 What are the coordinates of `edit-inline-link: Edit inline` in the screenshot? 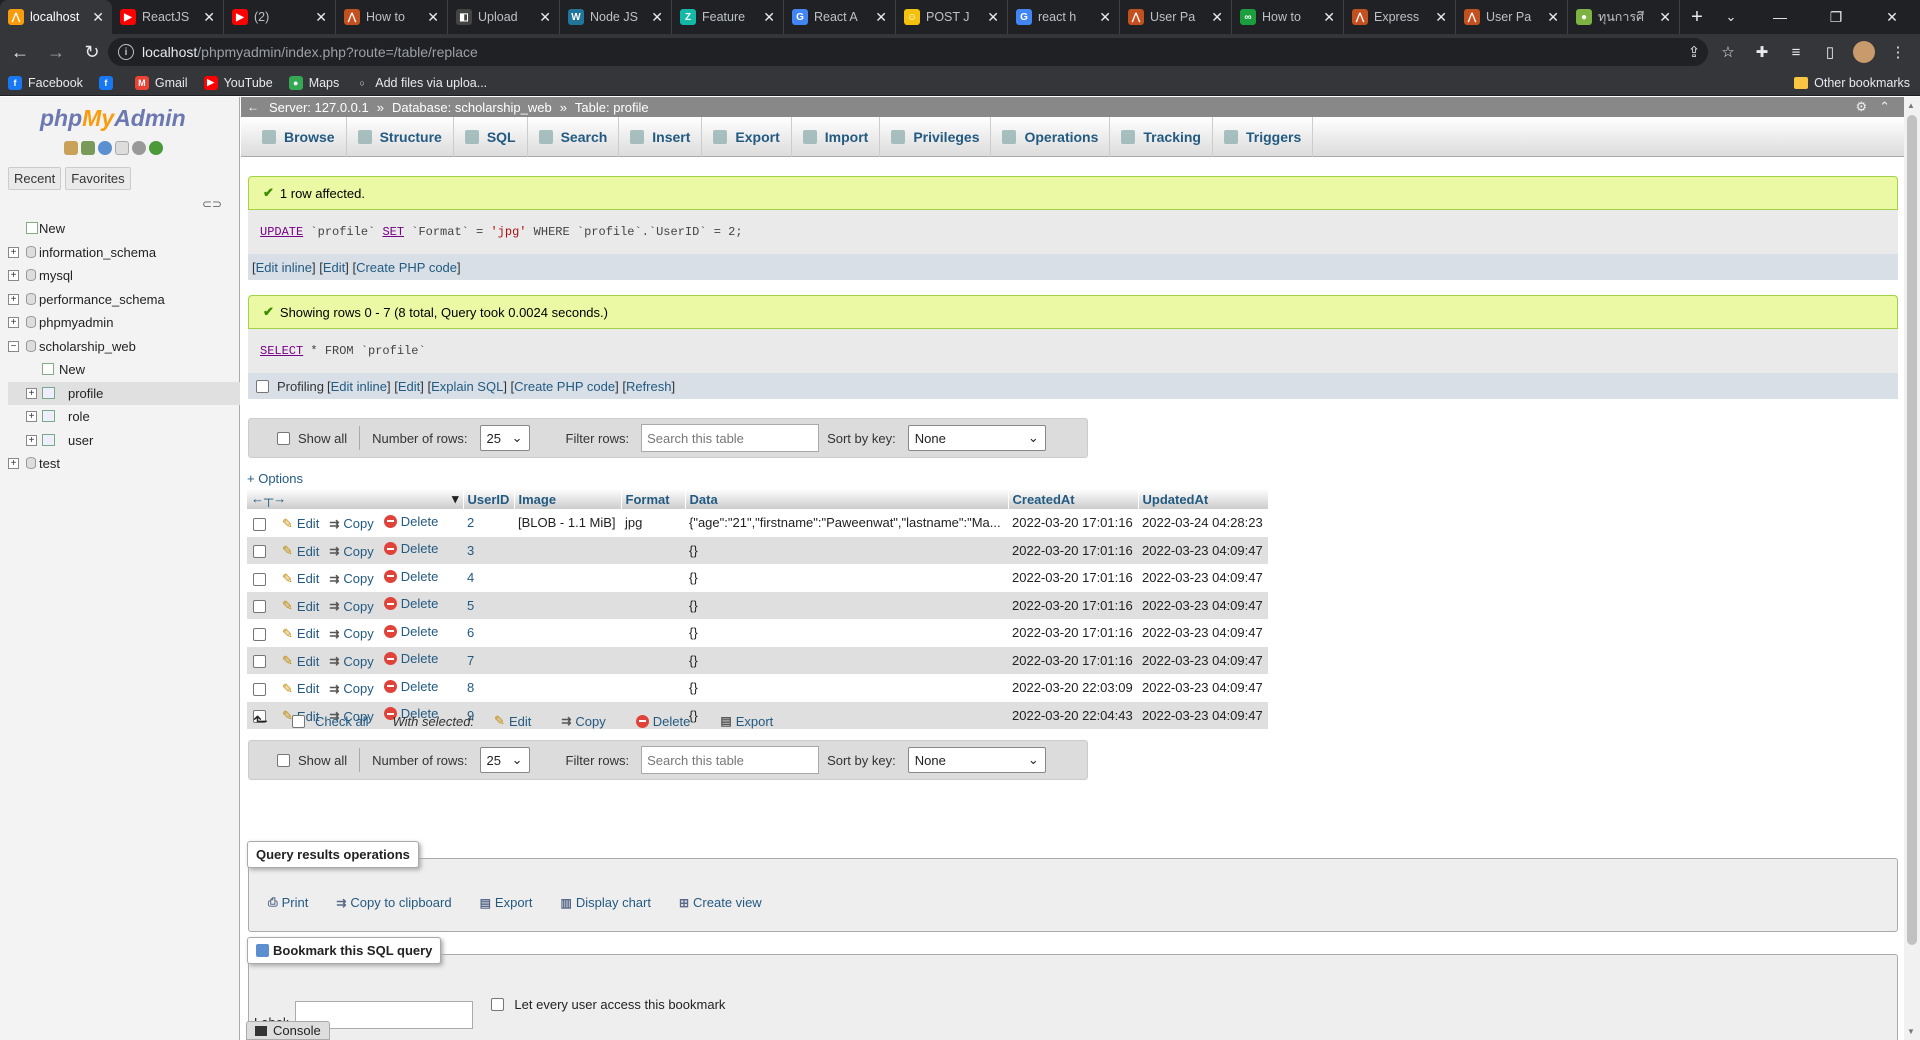 It's located at (284, 267).